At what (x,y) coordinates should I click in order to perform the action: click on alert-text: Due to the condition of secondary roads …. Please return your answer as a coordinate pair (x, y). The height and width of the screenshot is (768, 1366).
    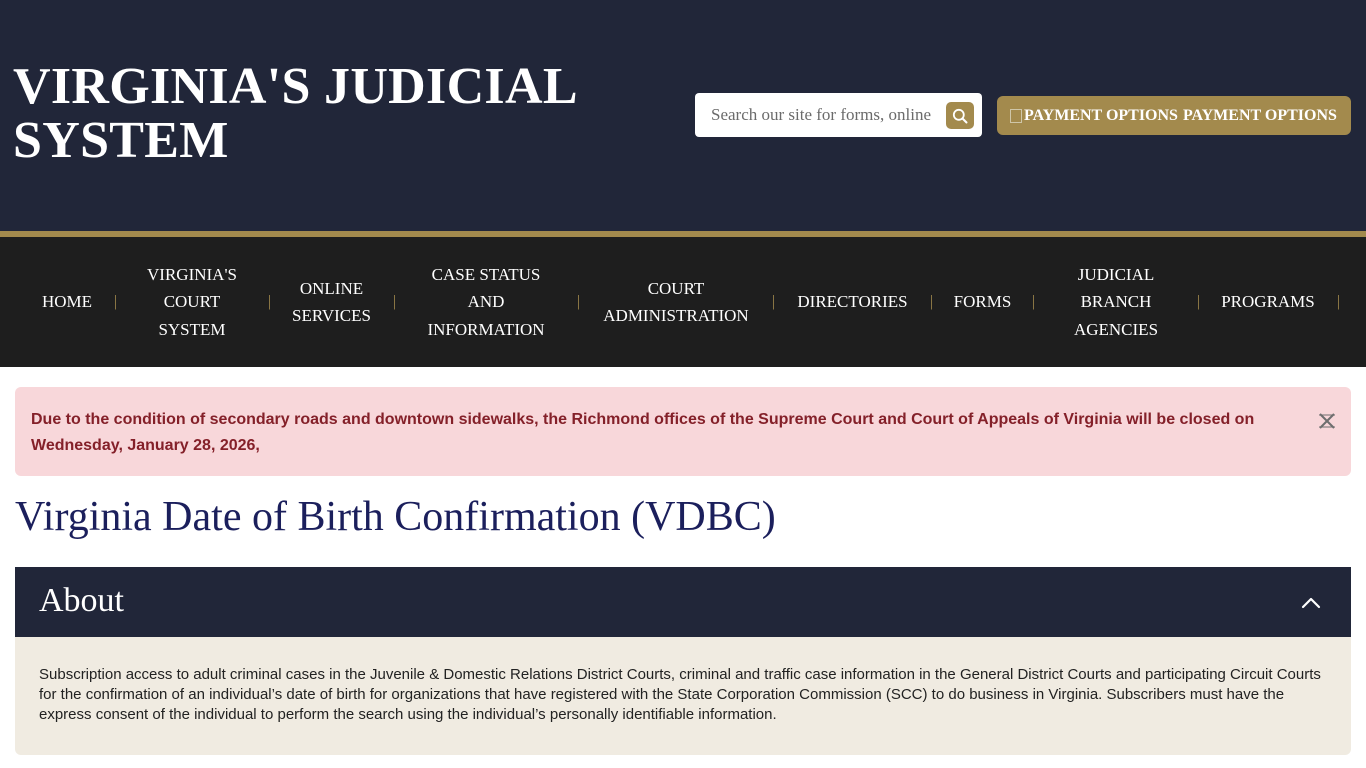
    Looking at the image, I should click on (643, 432).